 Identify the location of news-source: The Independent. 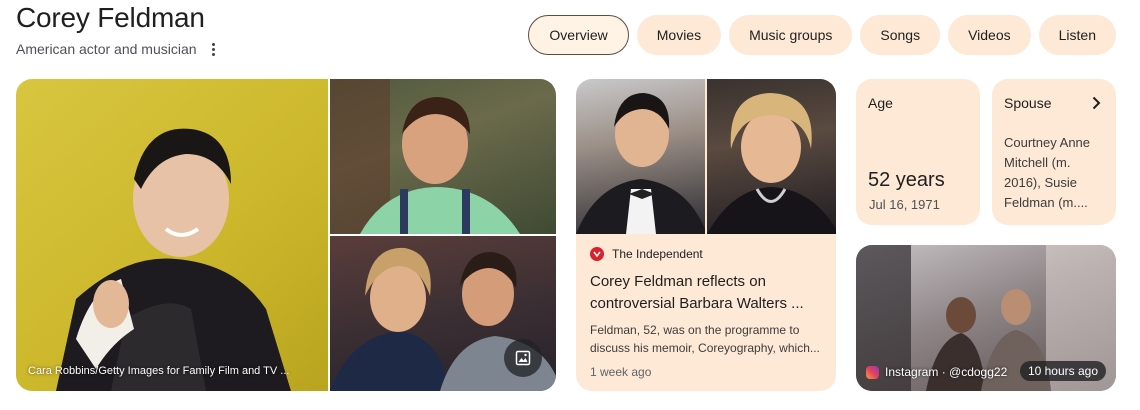
(657, 254).